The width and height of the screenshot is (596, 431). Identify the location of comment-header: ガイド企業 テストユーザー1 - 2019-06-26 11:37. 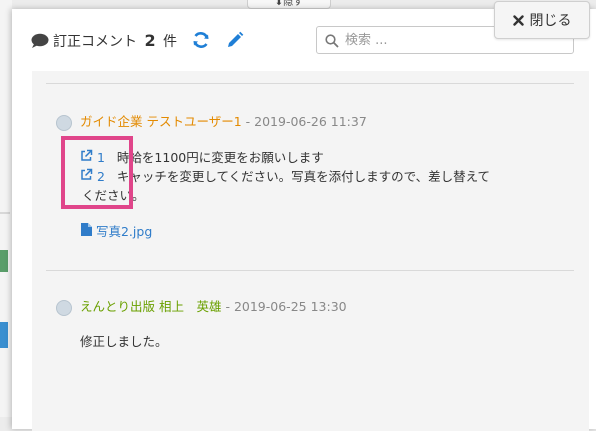
(223, 122).